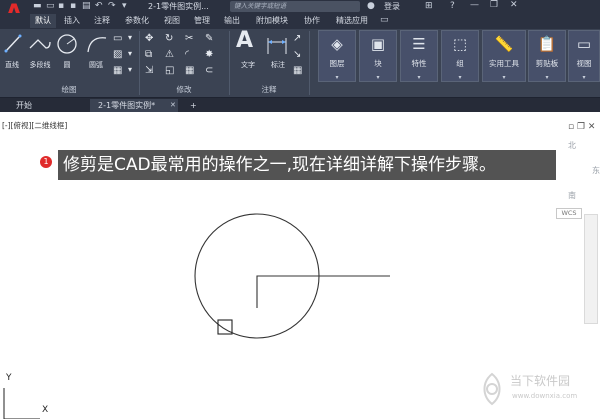 This screenshot has width=600, height=419. Describe the element at coordinates (492, 389) in the screenshot. I see `watermark-logo-icon` at that location.